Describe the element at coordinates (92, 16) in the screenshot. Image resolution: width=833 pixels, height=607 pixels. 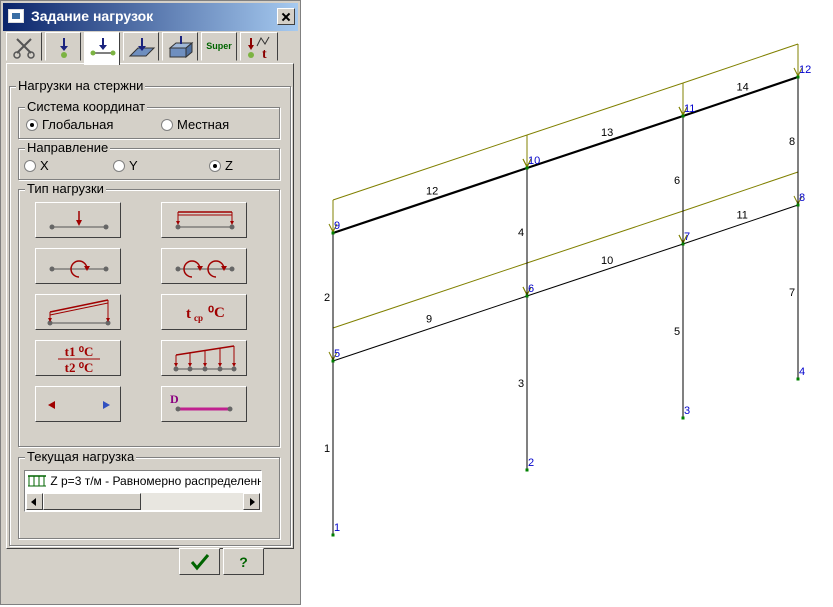
I see `dialog-title: Задание нагрузок` at that location.